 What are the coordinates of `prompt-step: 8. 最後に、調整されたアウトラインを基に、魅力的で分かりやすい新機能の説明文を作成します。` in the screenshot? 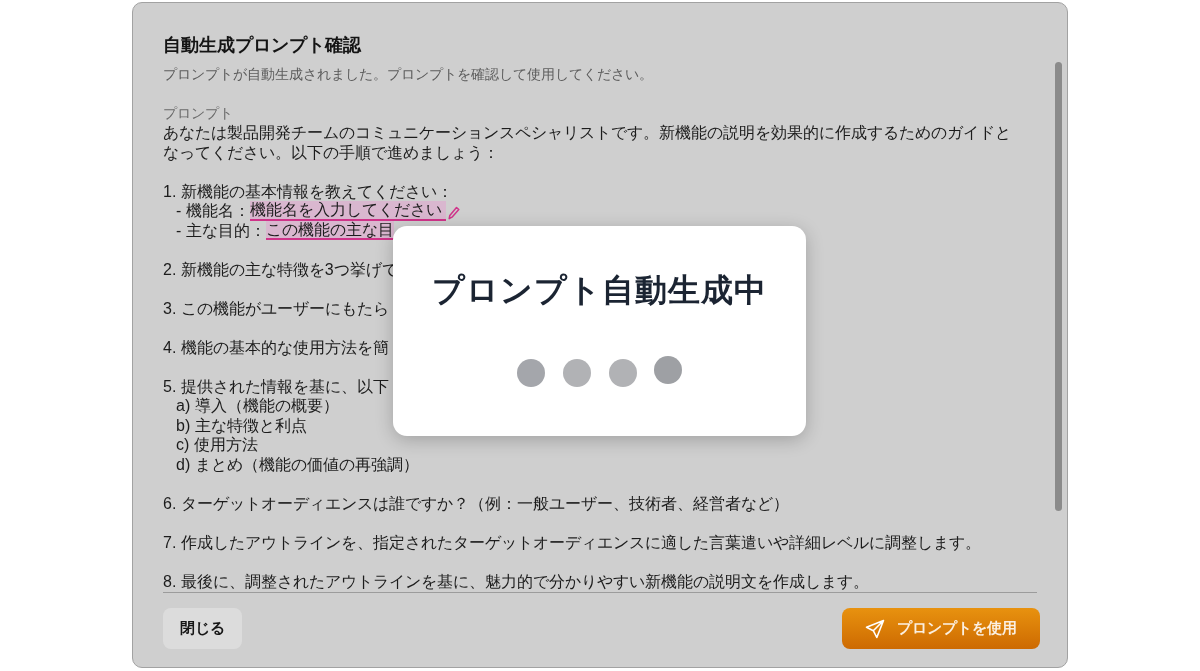 It's located at (516, 581).